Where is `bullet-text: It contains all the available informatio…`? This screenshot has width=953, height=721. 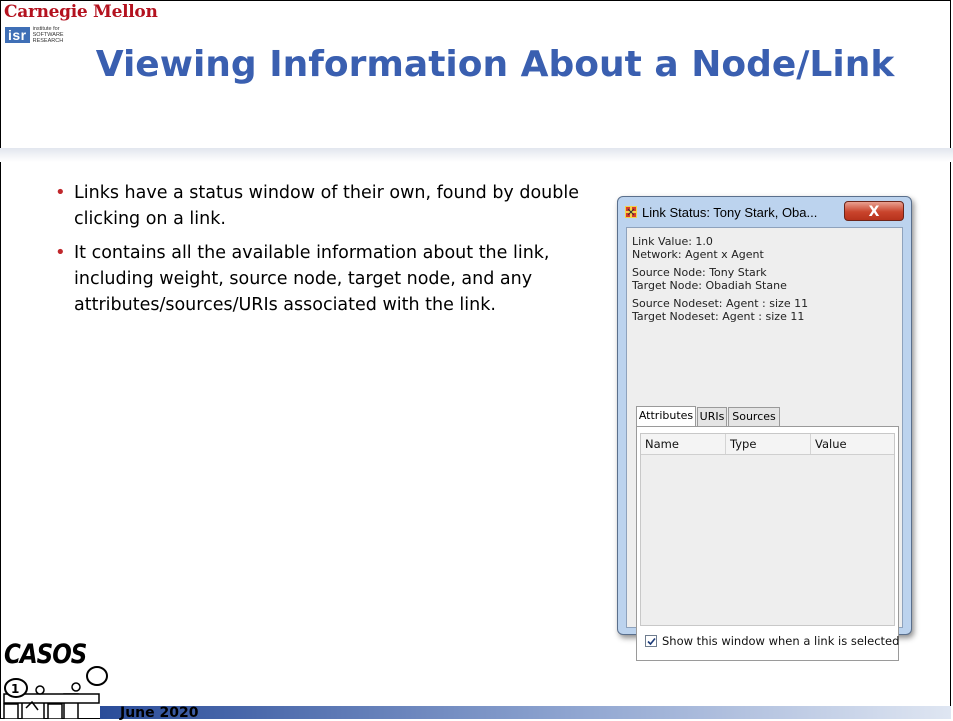 bullet-text: It contains all the available informatio… is located at coordinates (312, 279).